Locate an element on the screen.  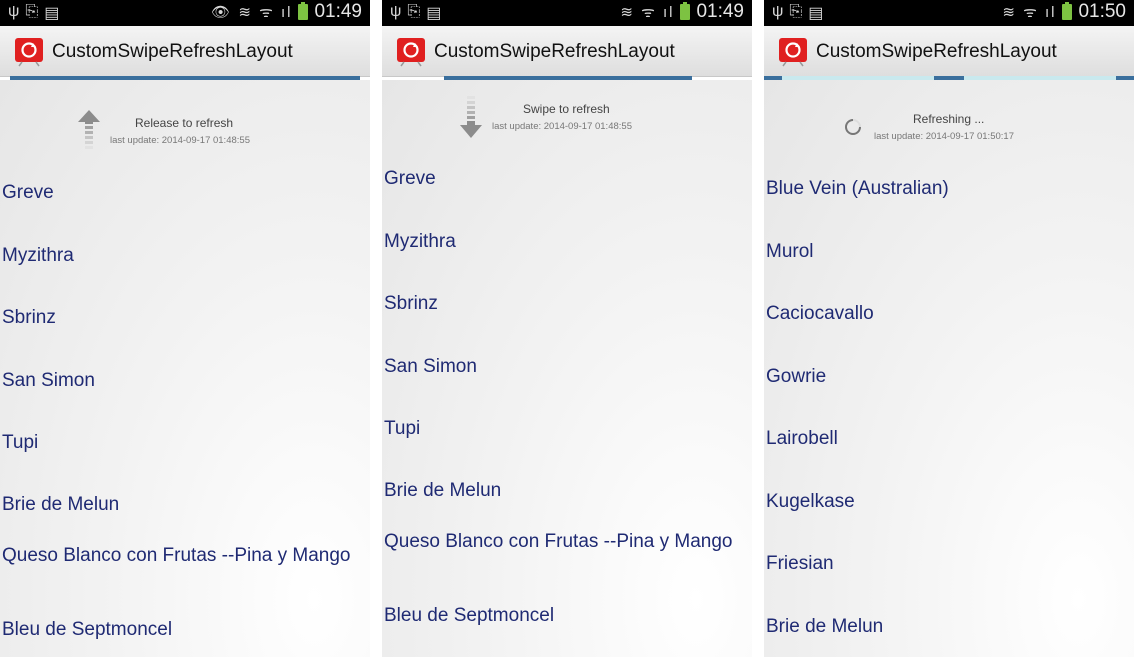
status-bar: ψ ⎘ ▤ 👁 ≋ ᯤ ıl 01:49 is located at coordinates (185, 13).